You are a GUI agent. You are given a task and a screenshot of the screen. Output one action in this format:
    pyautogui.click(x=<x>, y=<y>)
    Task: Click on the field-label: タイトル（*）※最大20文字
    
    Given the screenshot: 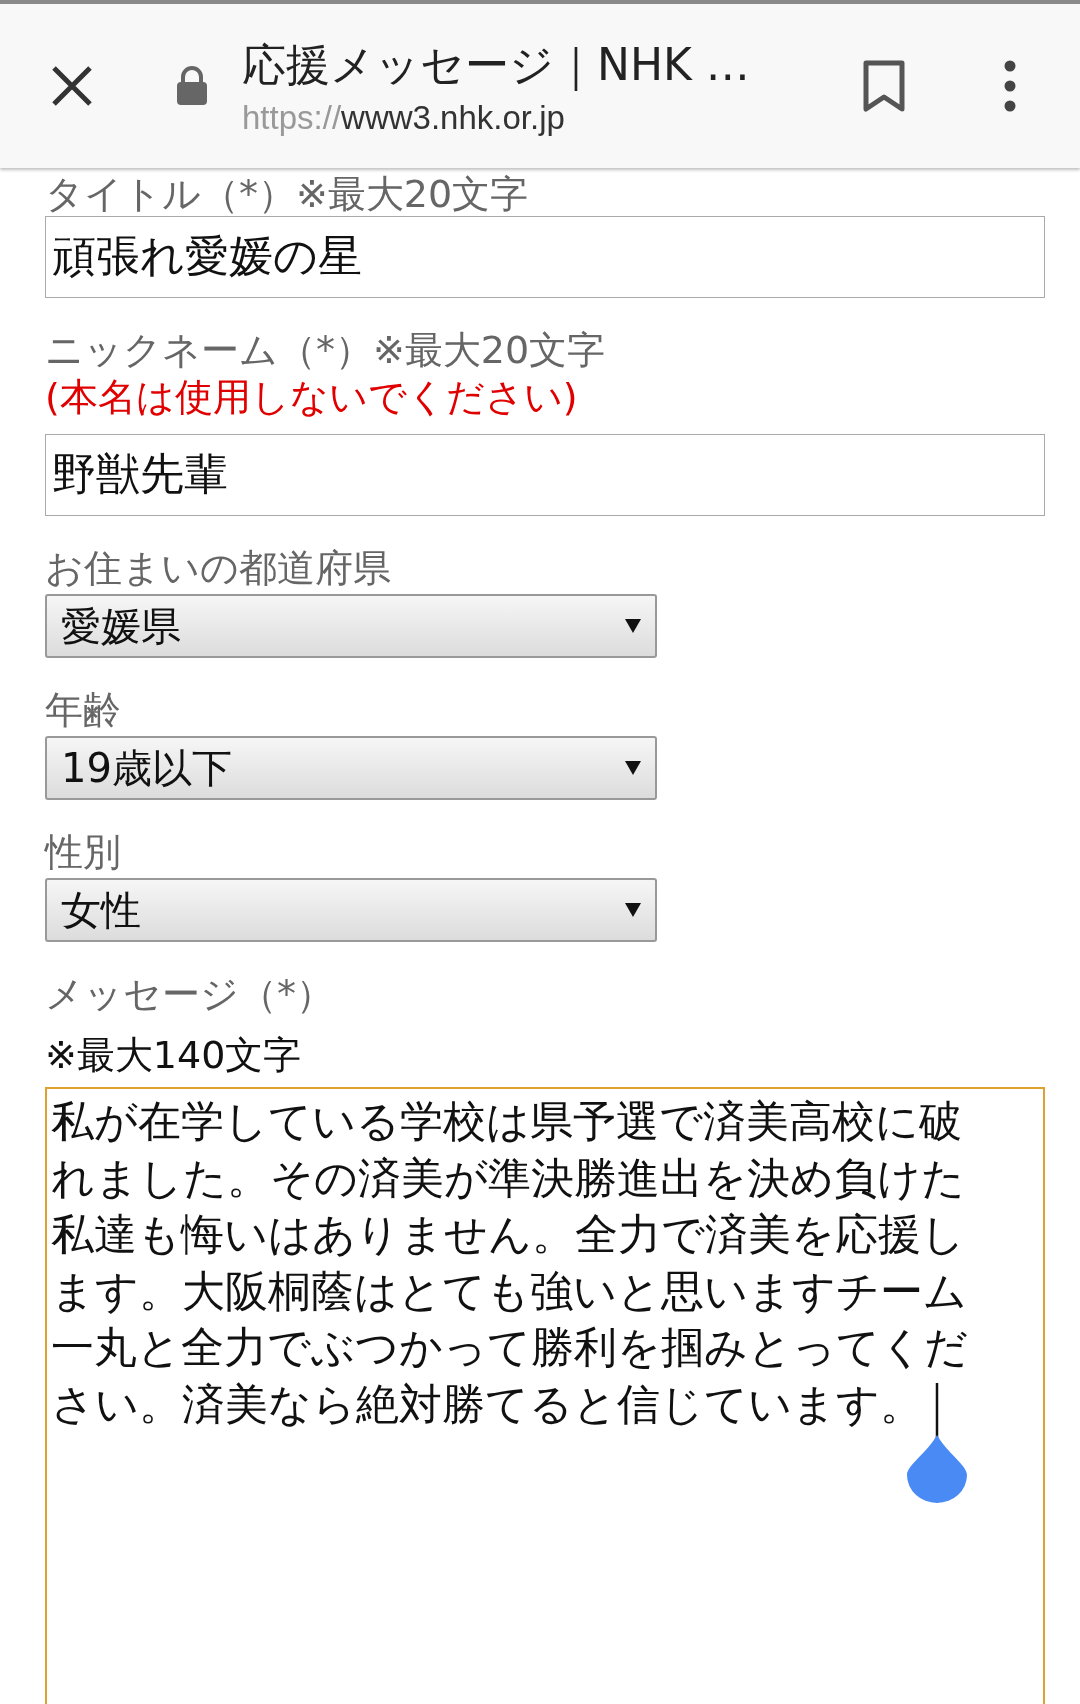 What is the action you would take?
    pyautogui.click(x=287, y=194)
    